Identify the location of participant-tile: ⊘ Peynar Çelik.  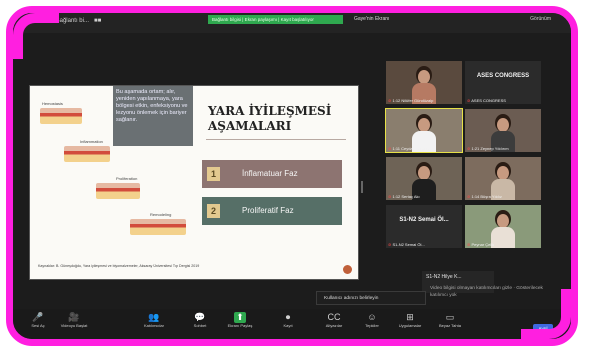
(503, 226).